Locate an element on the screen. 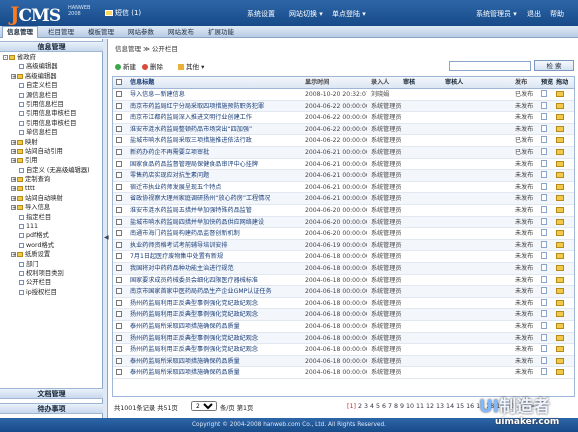 This screenshot has width=578, height=432. tree-node: 高级编辑器 is located at coordinates (51, 66).